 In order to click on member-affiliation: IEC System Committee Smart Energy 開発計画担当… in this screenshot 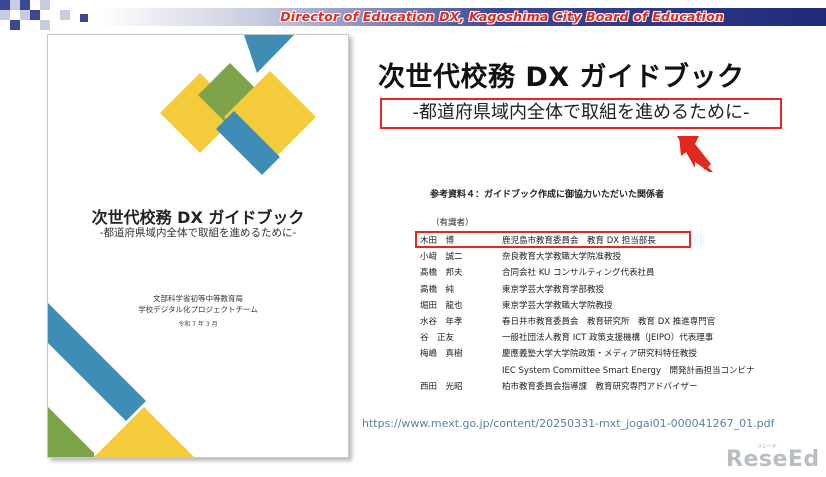, I will do `click(628, 370)`.